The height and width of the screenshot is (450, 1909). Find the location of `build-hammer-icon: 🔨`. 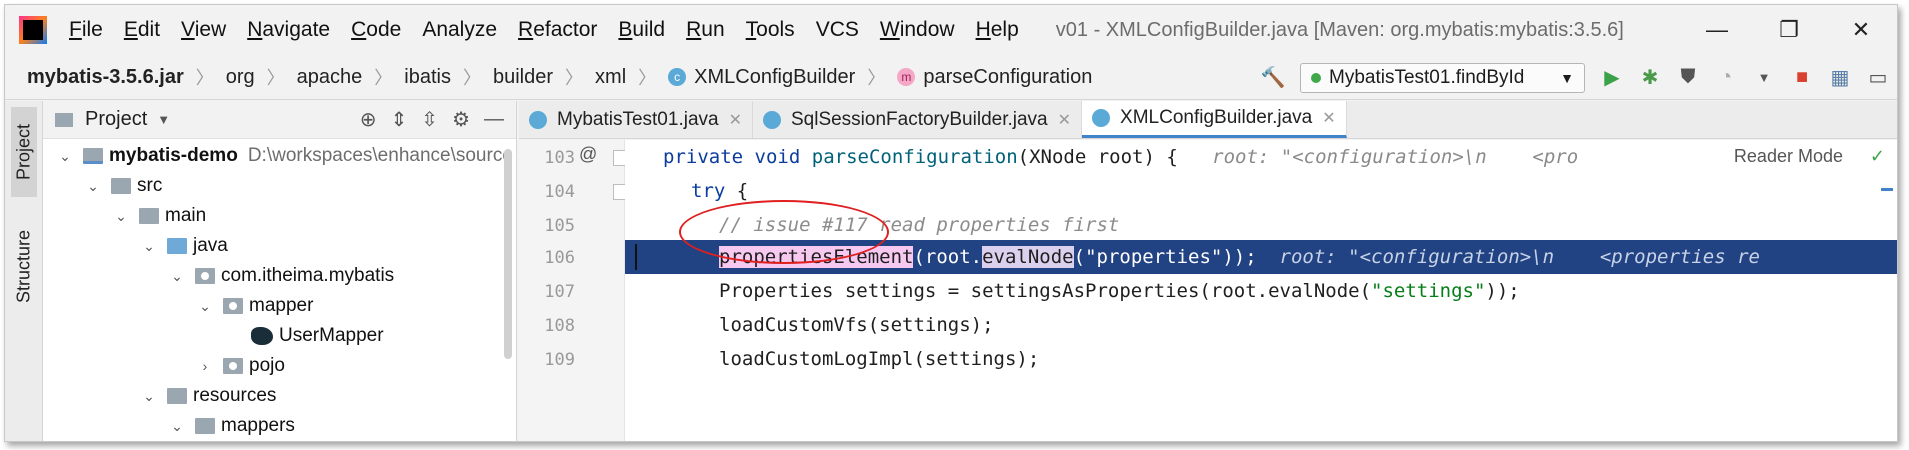

build-hammer-icon: 🔨 is located at coordinates (1273, 78).